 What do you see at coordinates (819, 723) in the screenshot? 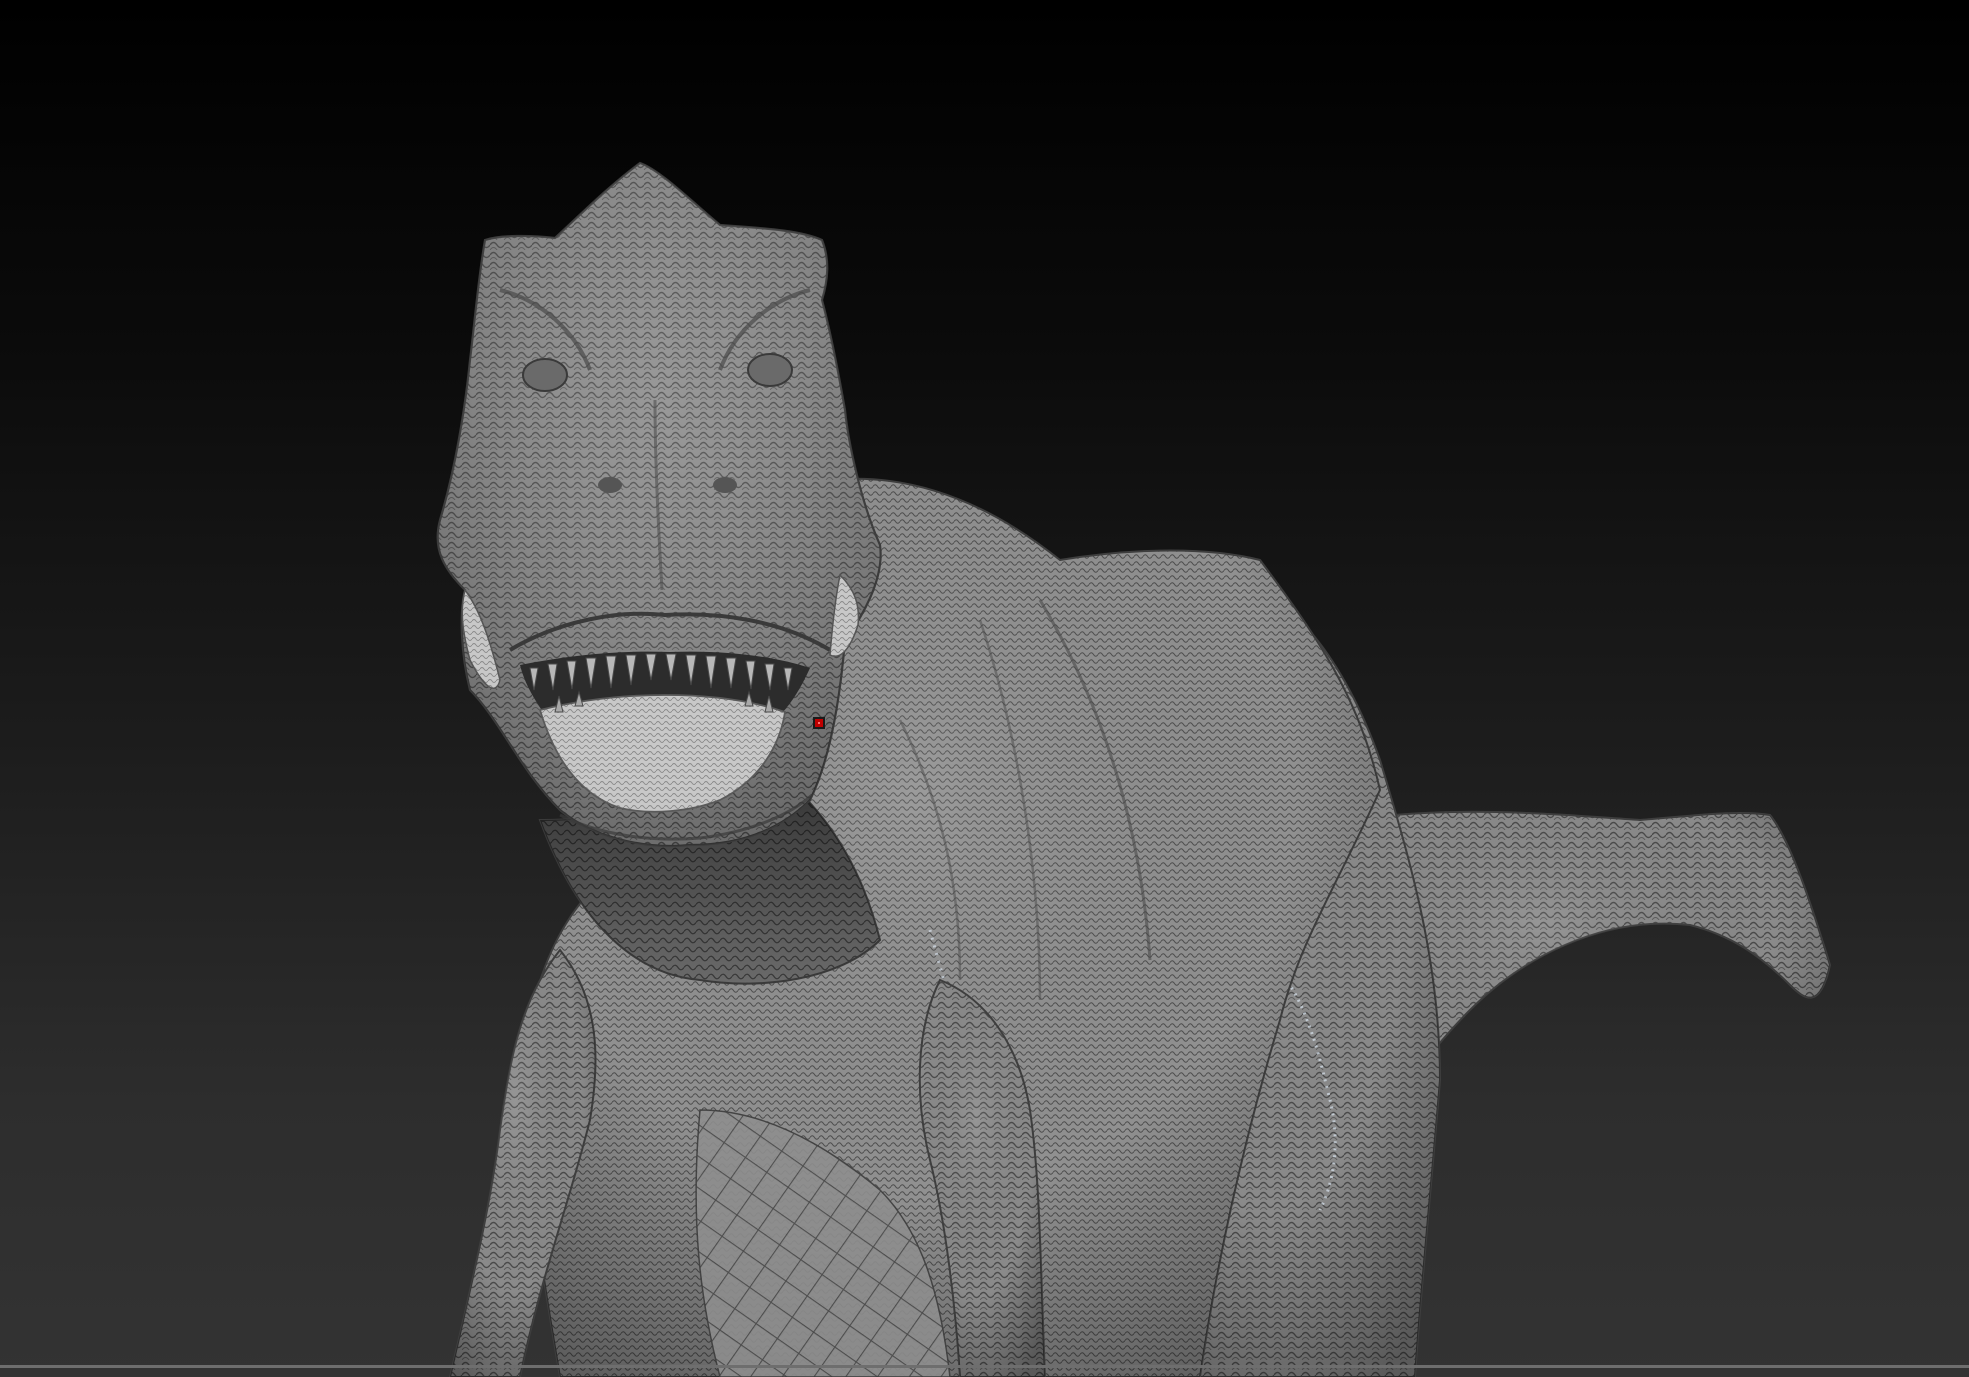
I see `brush-cursor-icon` at bounding box center [819, 723].